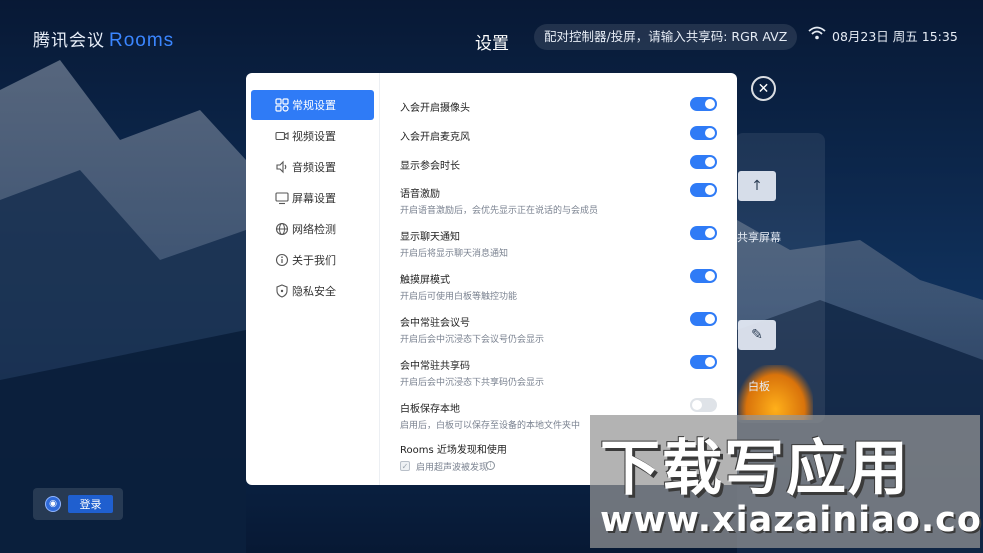  I want to click on toggle-share-code, so click(703, 362).